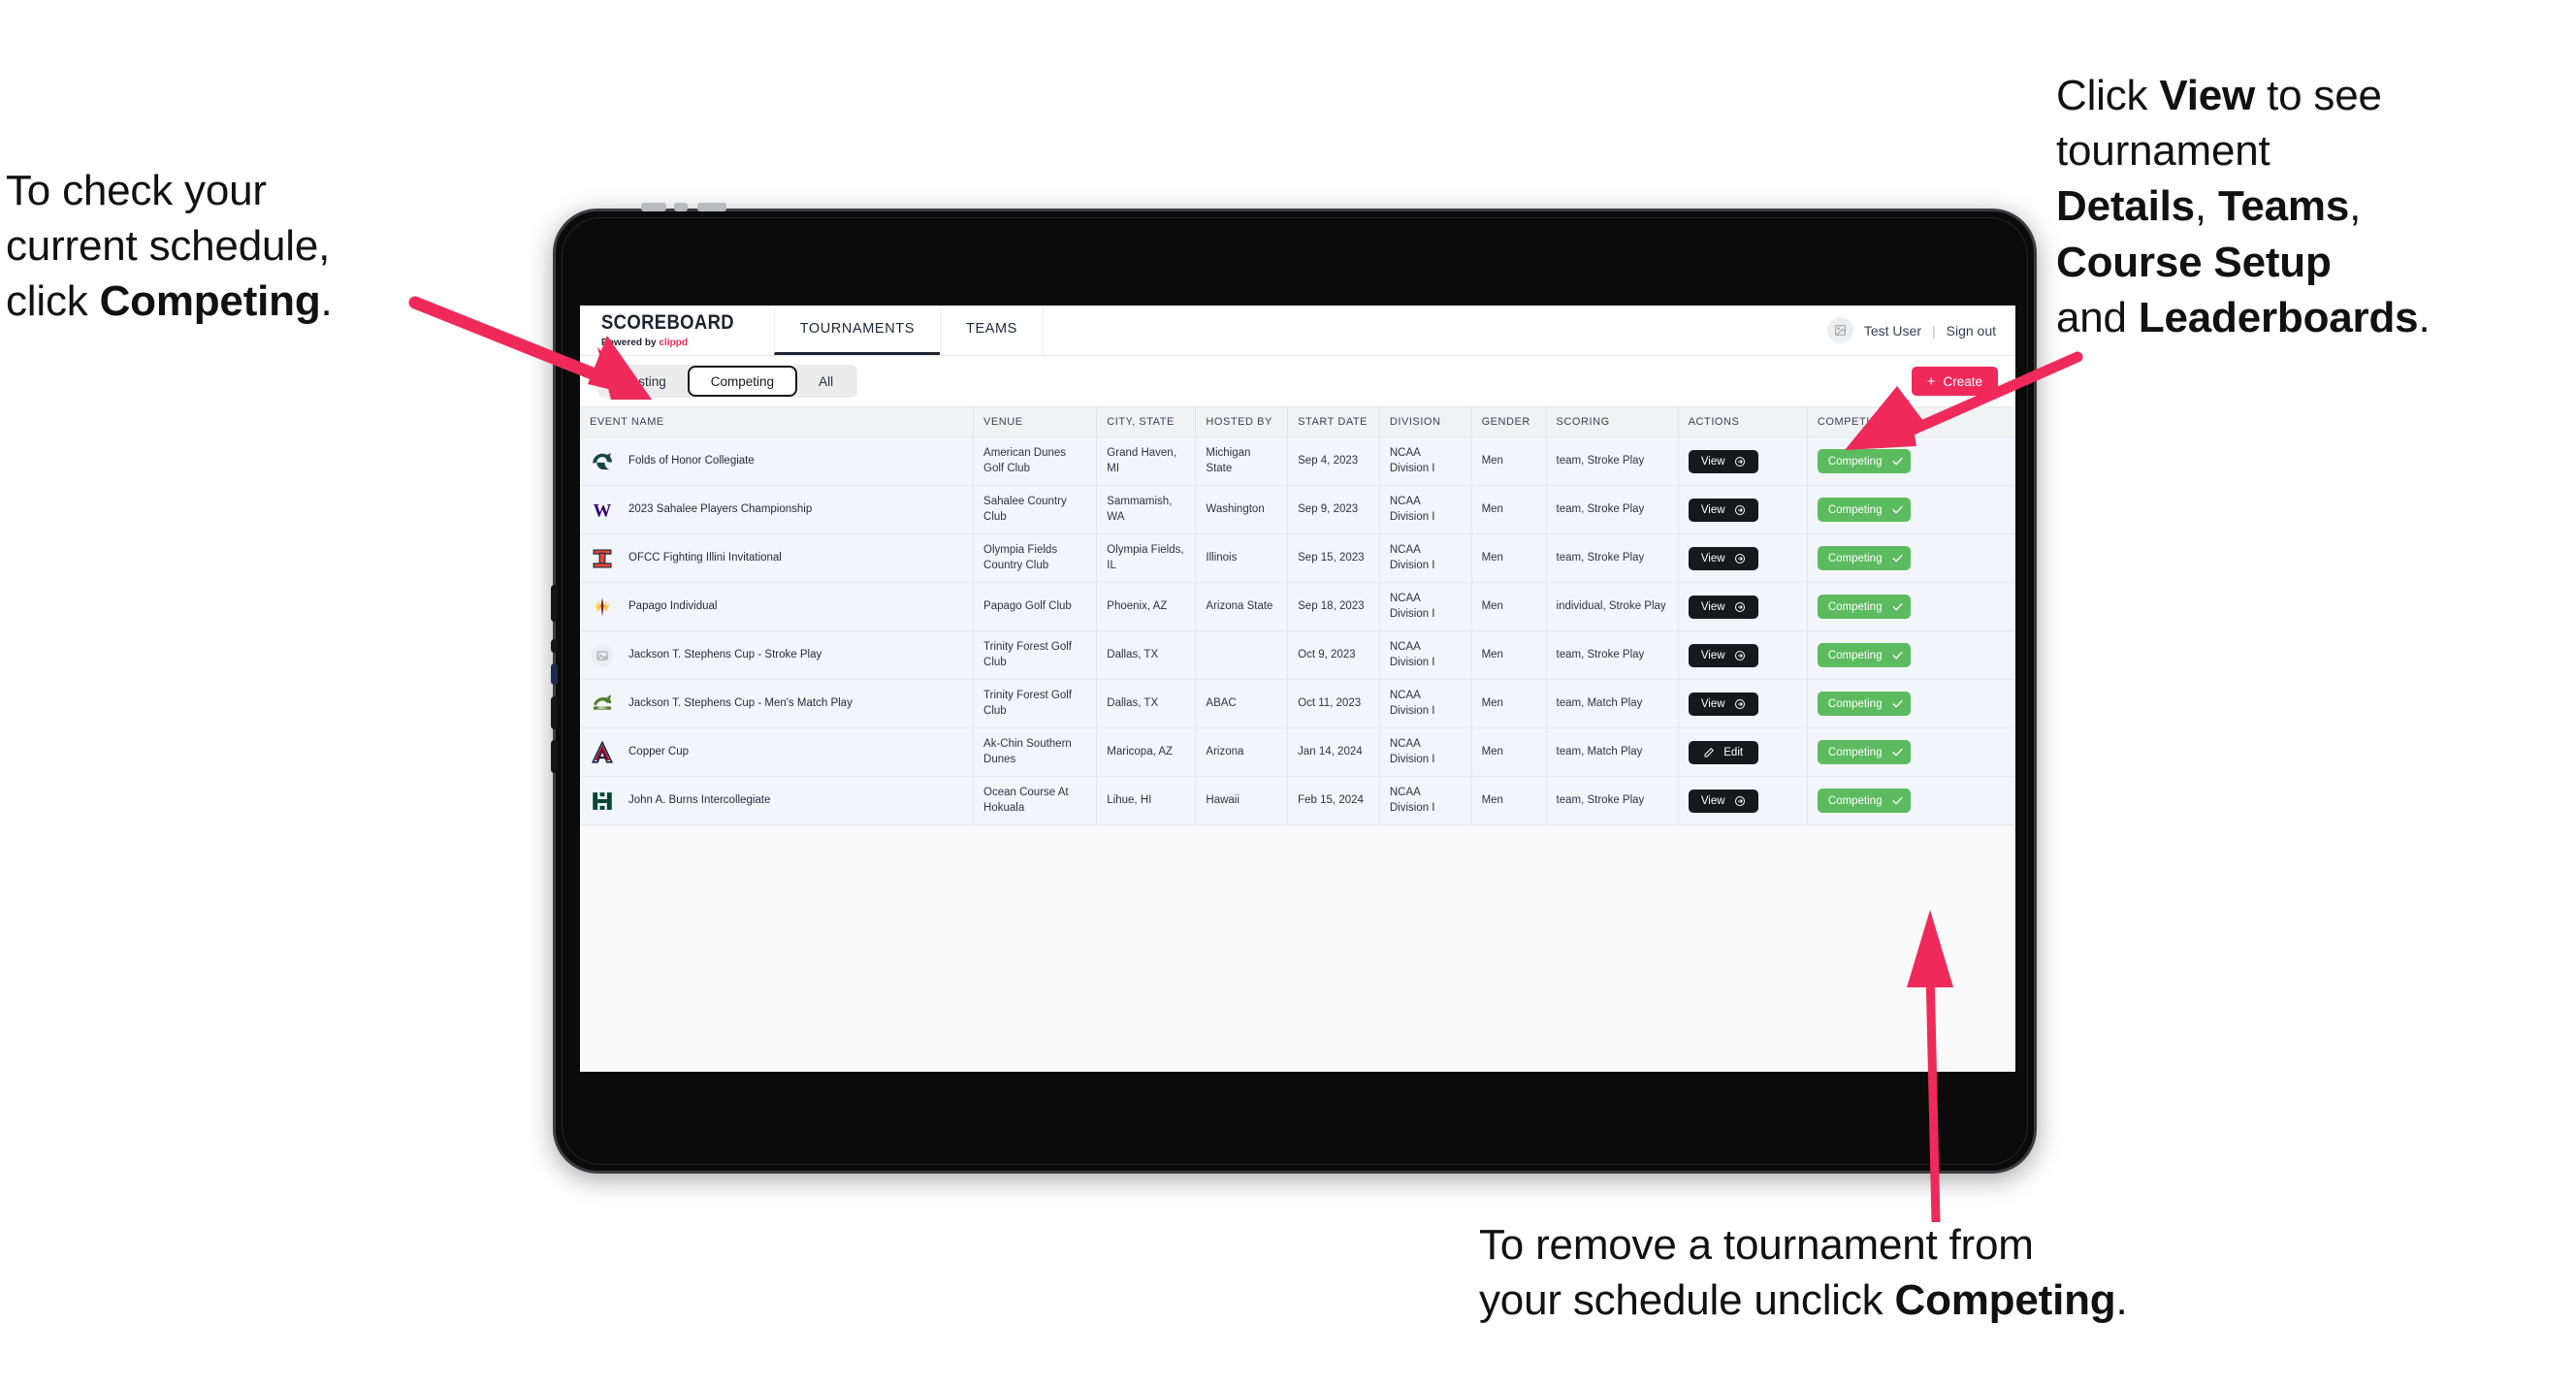 This screenshot has width=2576, height=1386. What do you see at coordinates (777, 421) in the screenshot?
I see `column-header-event-name: EVENT NAME` at bounding box center [777, 421].